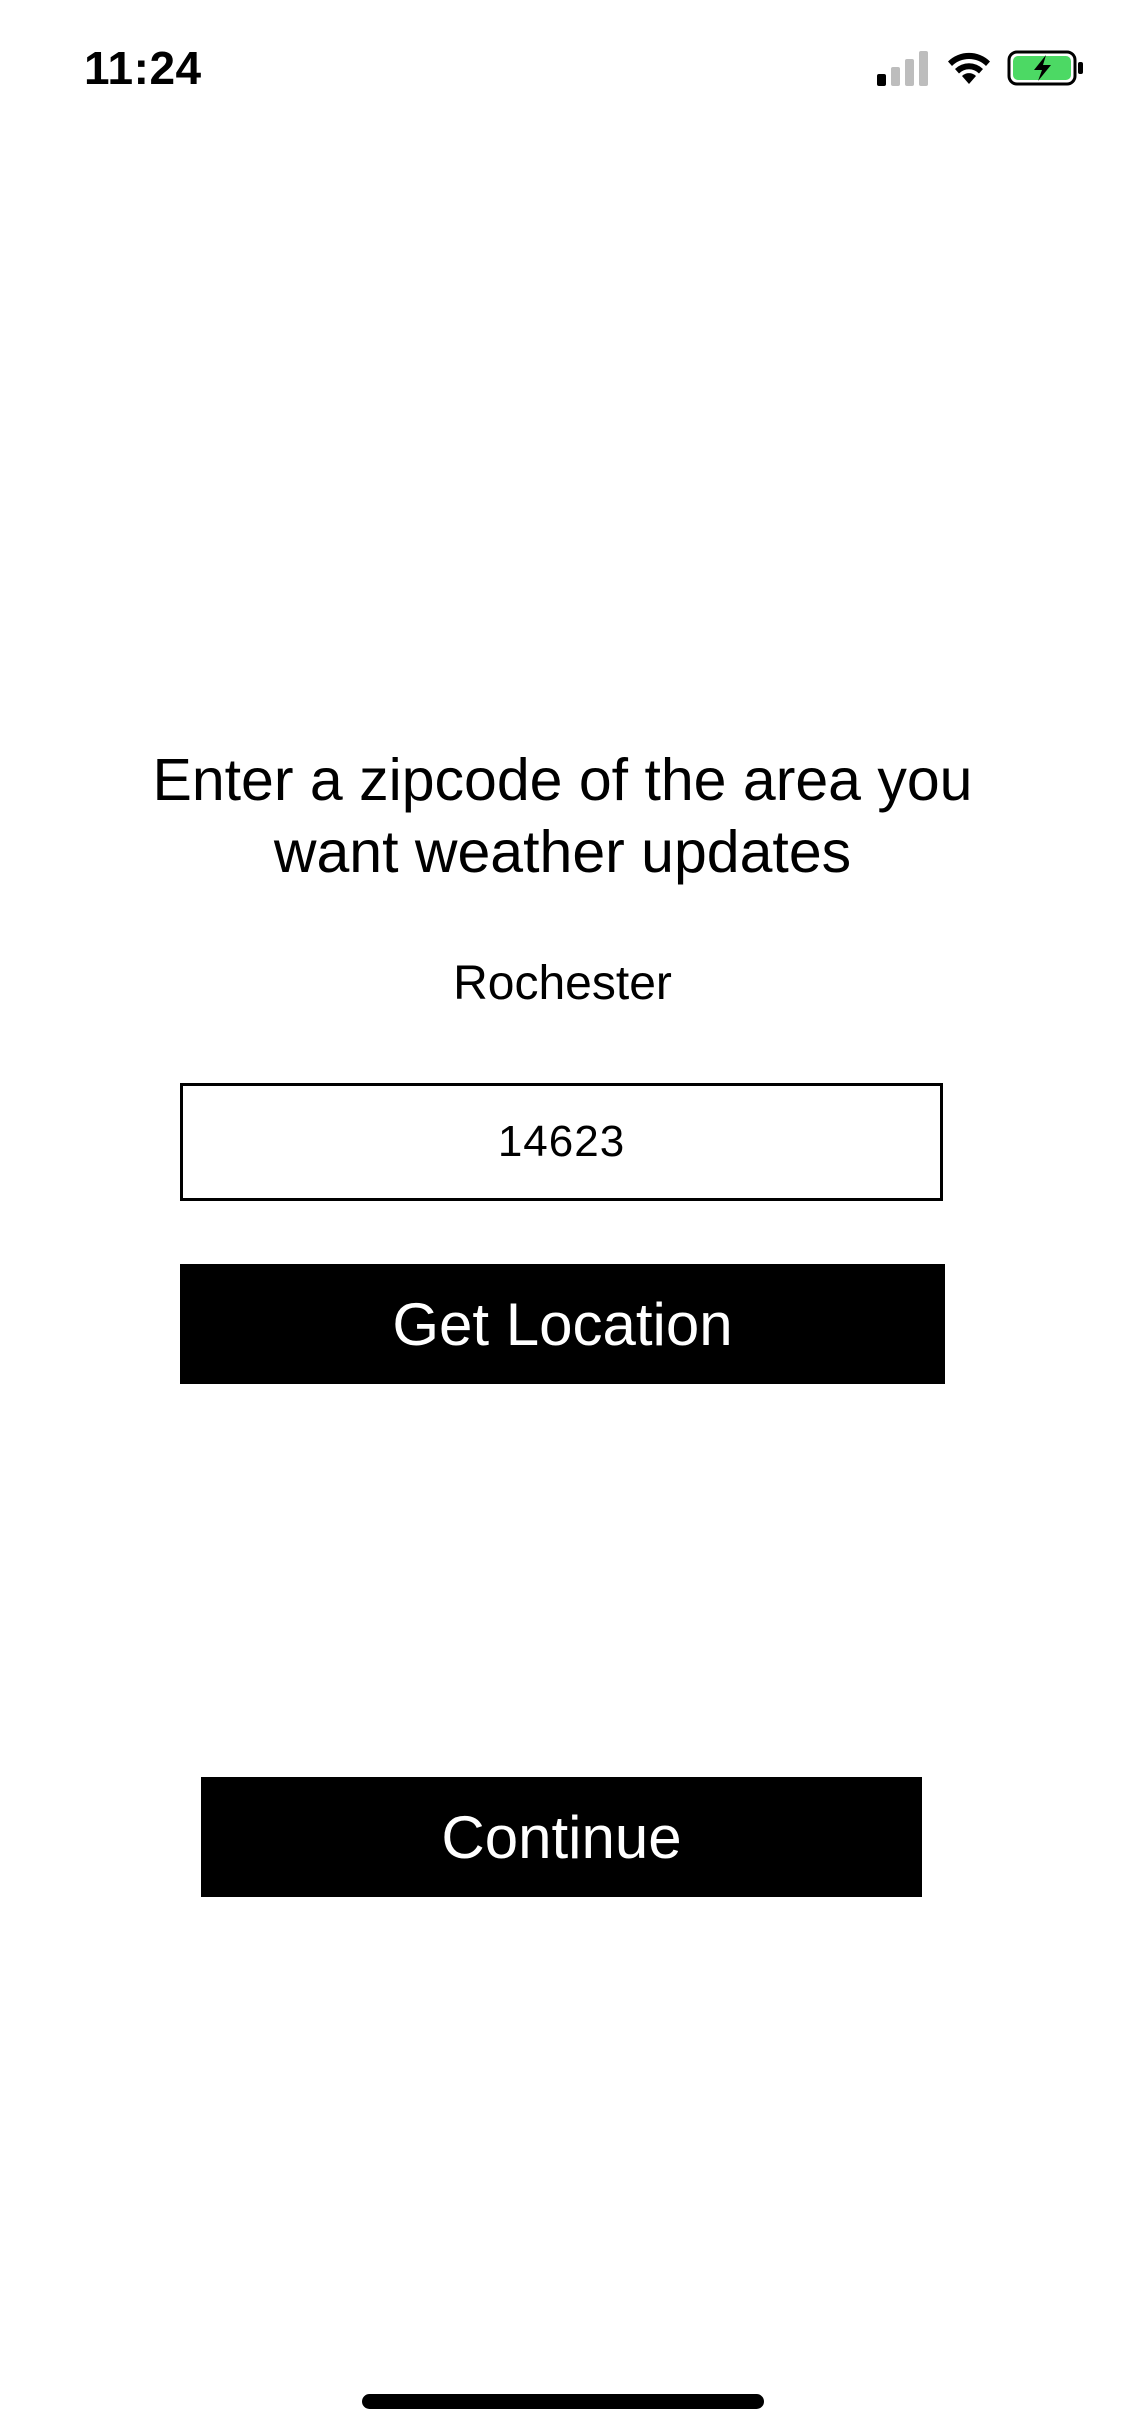 The height and width of the screenshot is (2436, 1125). Describe the element at coordinates (904, 68) in the screenshot. I see `cellular-signal-icon` at that location.